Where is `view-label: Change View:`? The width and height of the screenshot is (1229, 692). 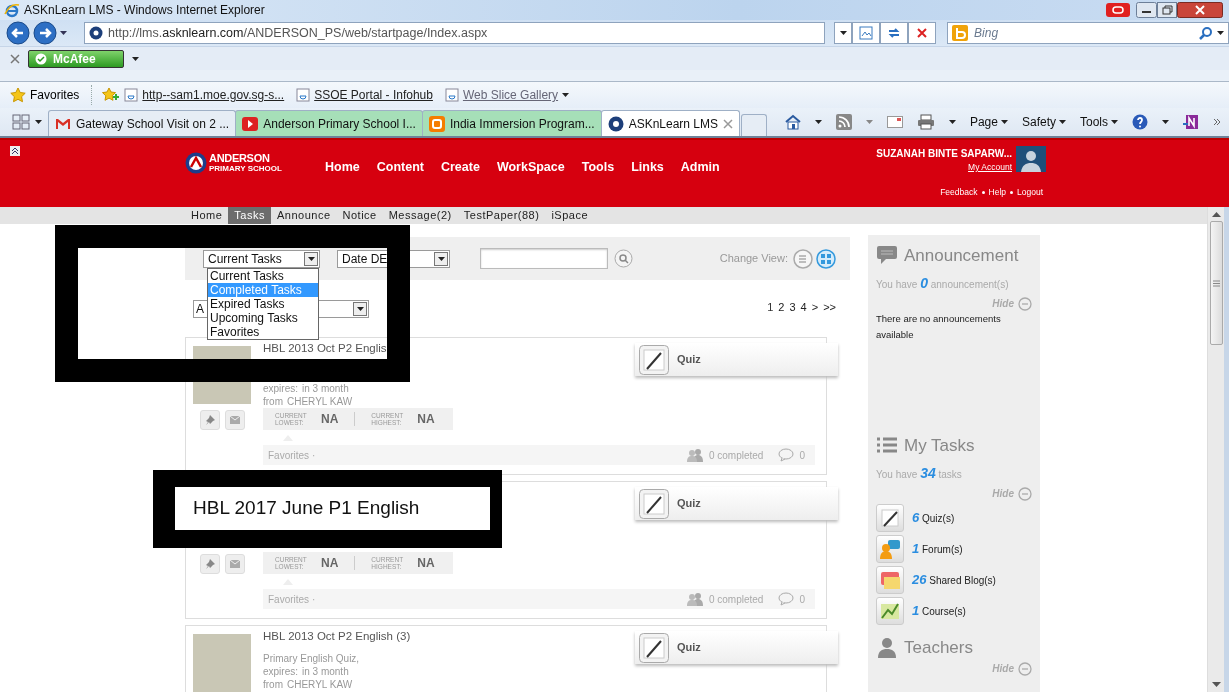
view-label: Change View: is located at coordinates (753, 259).